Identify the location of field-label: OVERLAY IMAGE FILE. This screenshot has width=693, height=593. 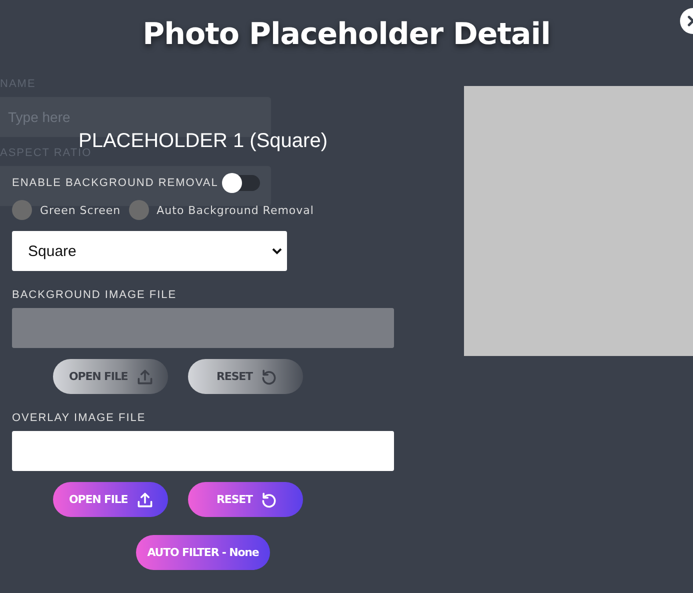
(79, 418).